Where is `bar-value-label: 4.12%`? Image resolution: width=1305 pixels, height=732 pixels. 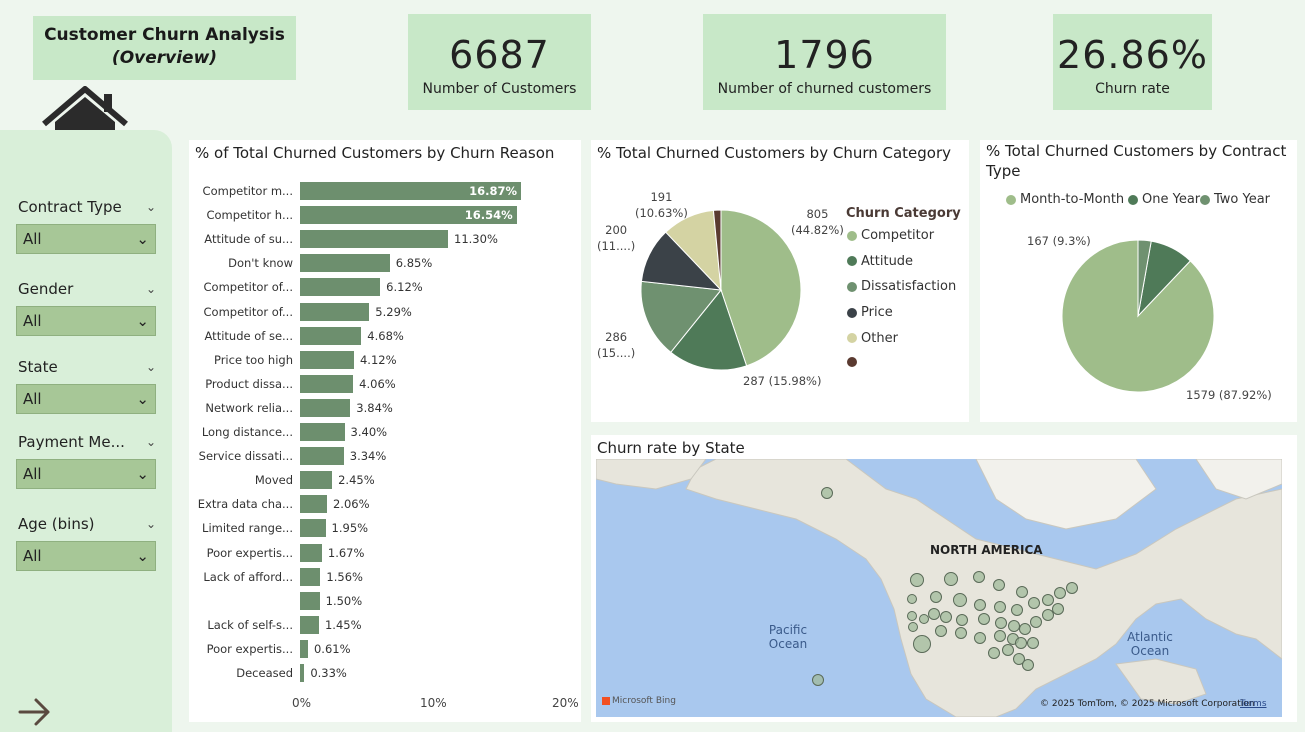
bar-value-label: 4.12% is located at coordinates (378, 359).